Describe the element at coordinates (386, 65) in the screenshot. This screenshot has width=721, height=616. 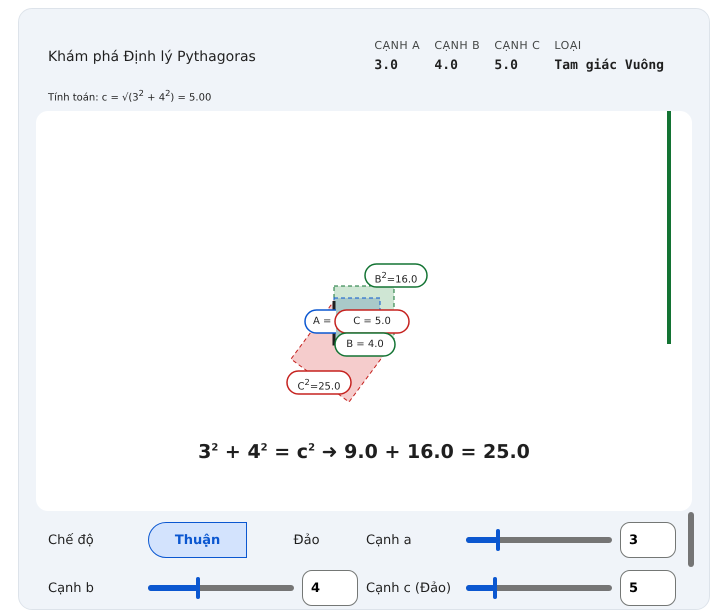
I see `stat-value: 3.0` at that location.